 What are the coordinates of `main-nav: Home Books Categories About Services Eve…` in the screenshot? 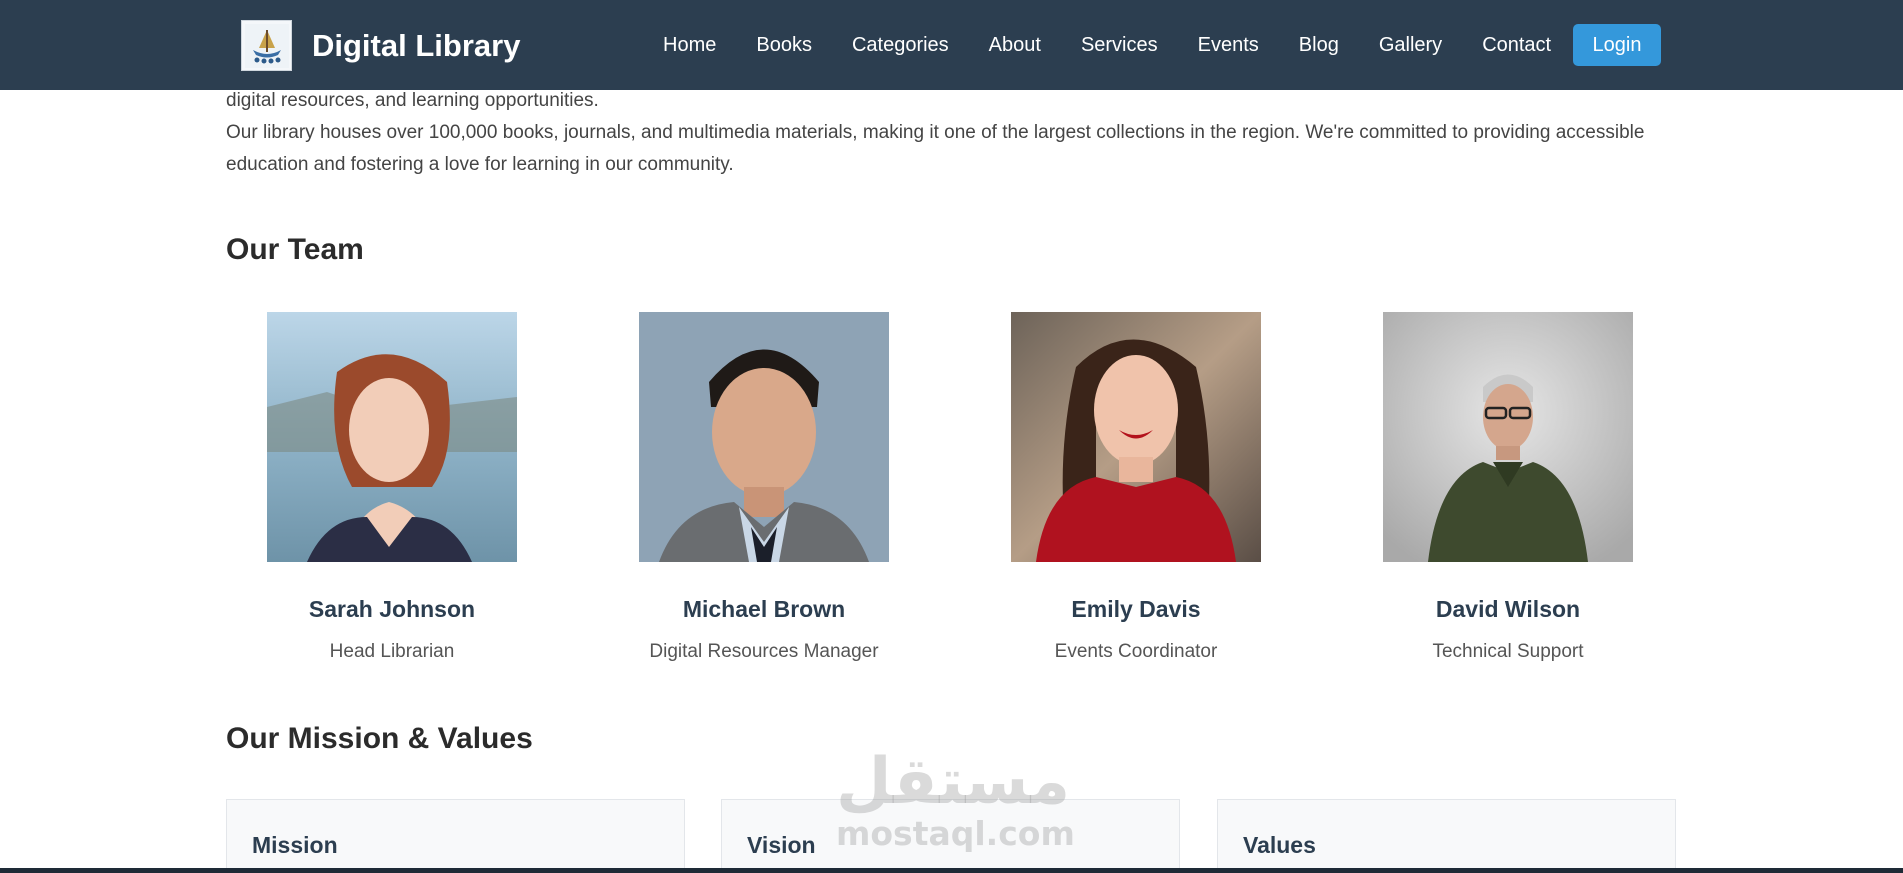 It's located at (1127, 45).